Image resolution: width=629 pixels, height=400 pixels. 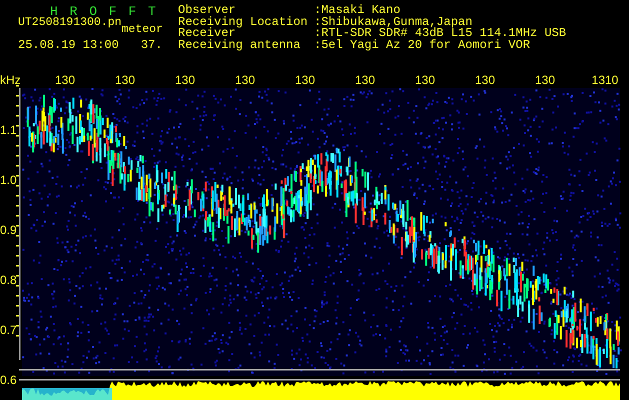 What do you see at coordinates (151, 45) in the screenshot?
I see `count-value: 37.` at bounding box center [151, 45].